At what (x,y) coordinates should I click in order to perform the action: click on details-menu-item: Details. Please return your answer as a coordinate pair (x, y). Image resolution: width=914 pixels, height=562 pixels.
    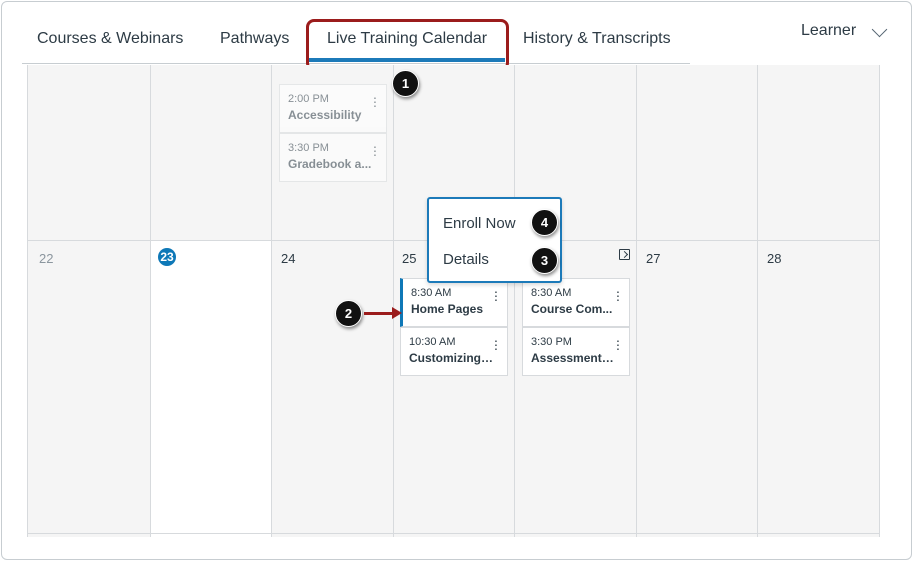
    Looking at the image, I should click on (466, 259).